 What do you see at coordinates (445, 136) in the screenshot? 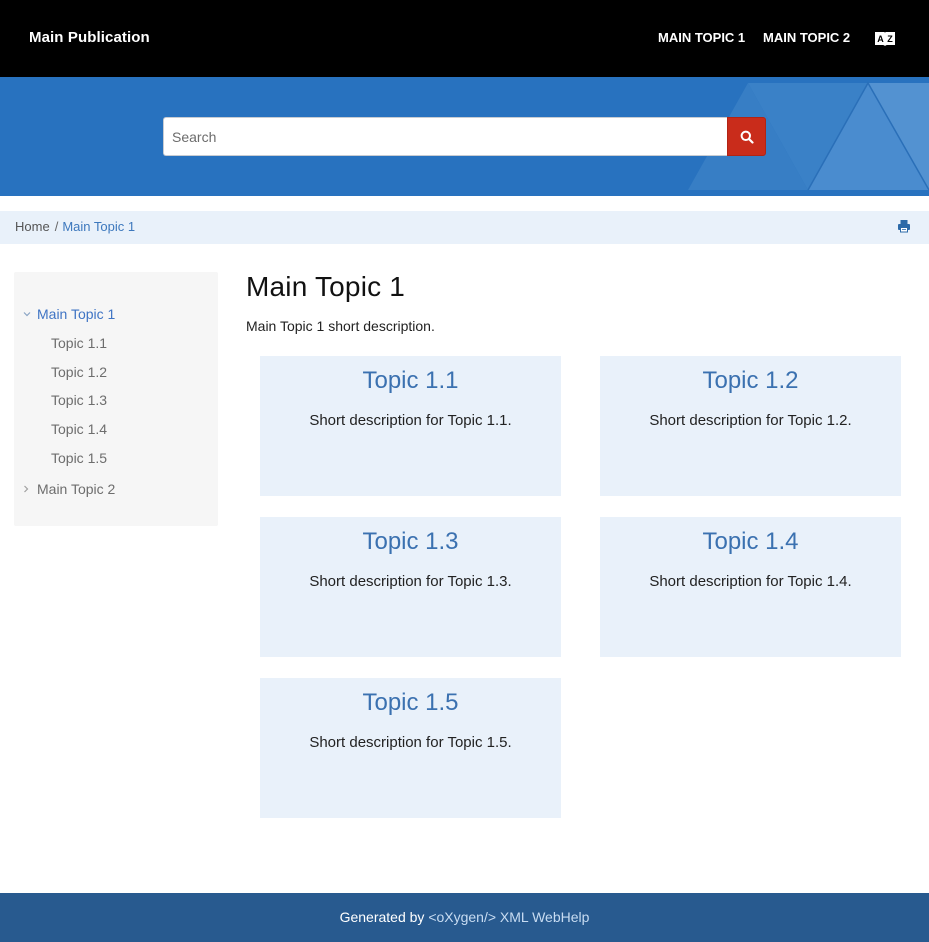
I see `search-input` at bounding box center [445, 136].